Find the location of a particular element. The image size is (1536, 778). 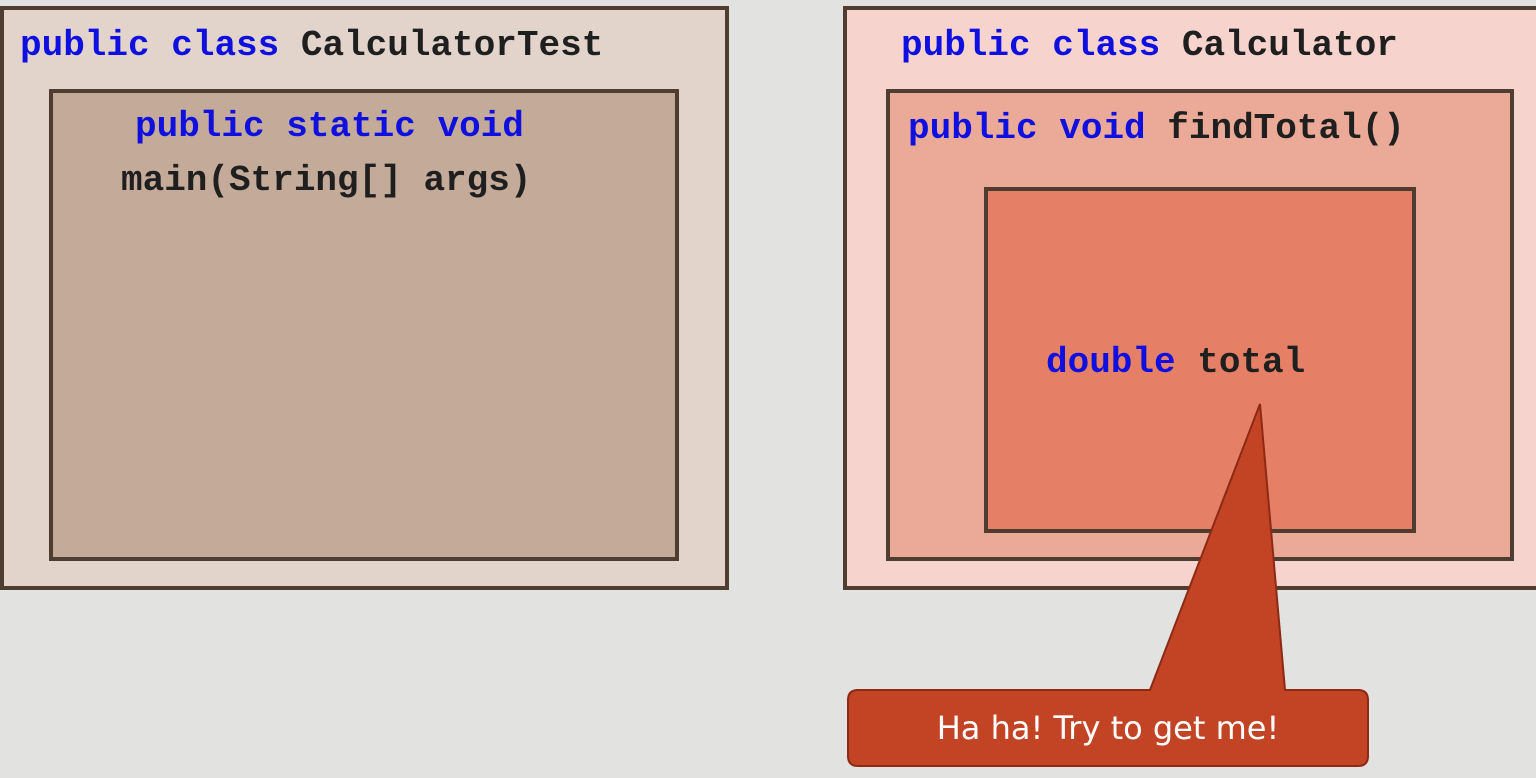

calculator-class-declaration: public class Calculator is located at coordinates (1149, 46).